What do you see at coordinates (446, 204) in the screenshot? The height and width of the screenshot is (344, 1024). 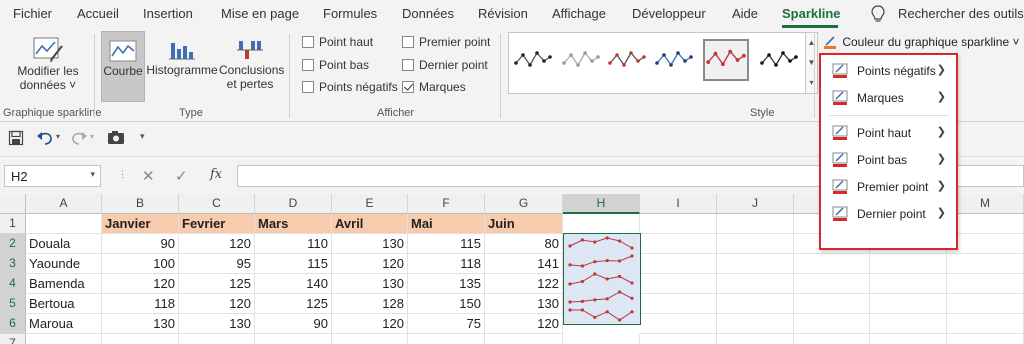 I see `column-header-f: F` at bounding box center [446, 204].